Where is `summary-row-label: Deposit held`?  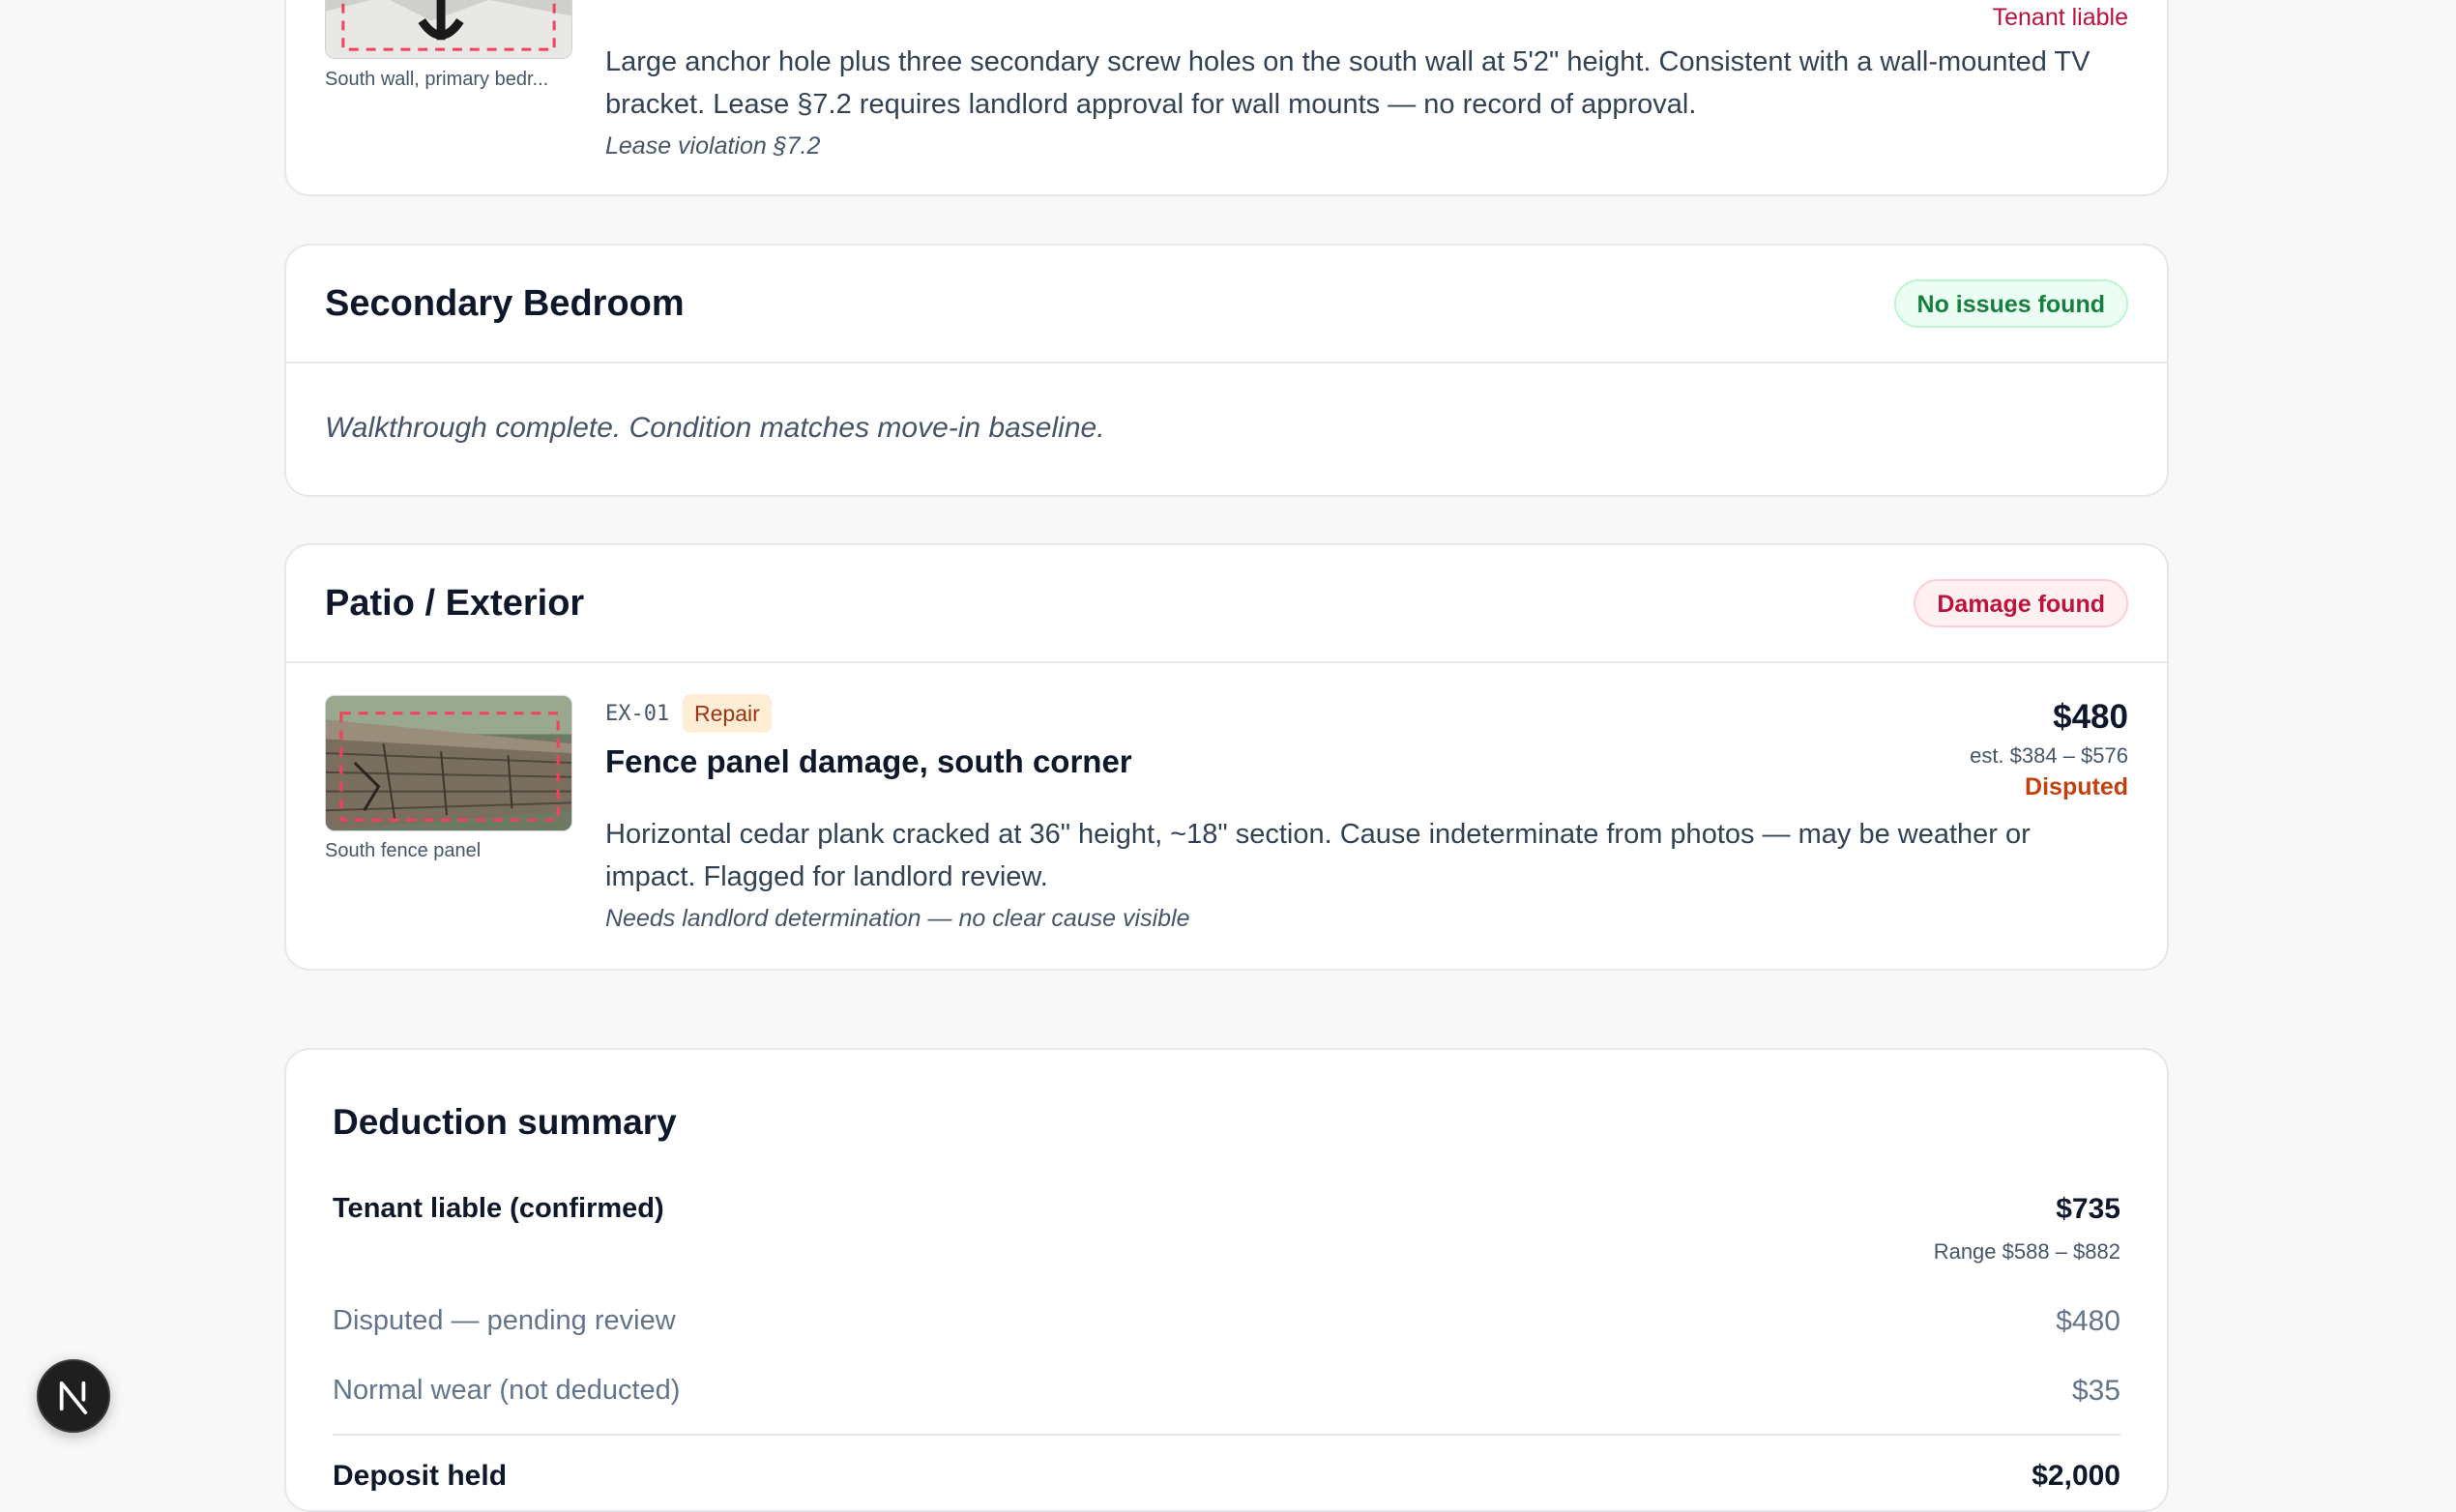 summary-row-label: Deposit held is located at coordinates (421, 1476).